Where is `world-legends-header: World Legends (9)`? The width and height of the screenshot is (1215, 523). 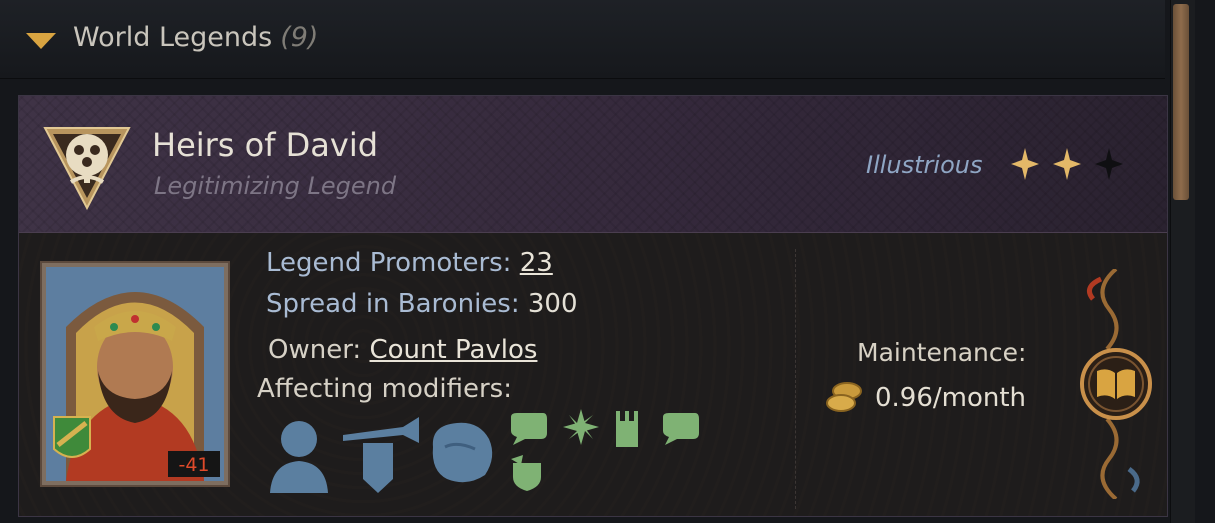
world-legends-header: World Legends (9) is located at coordinates (582, 39).